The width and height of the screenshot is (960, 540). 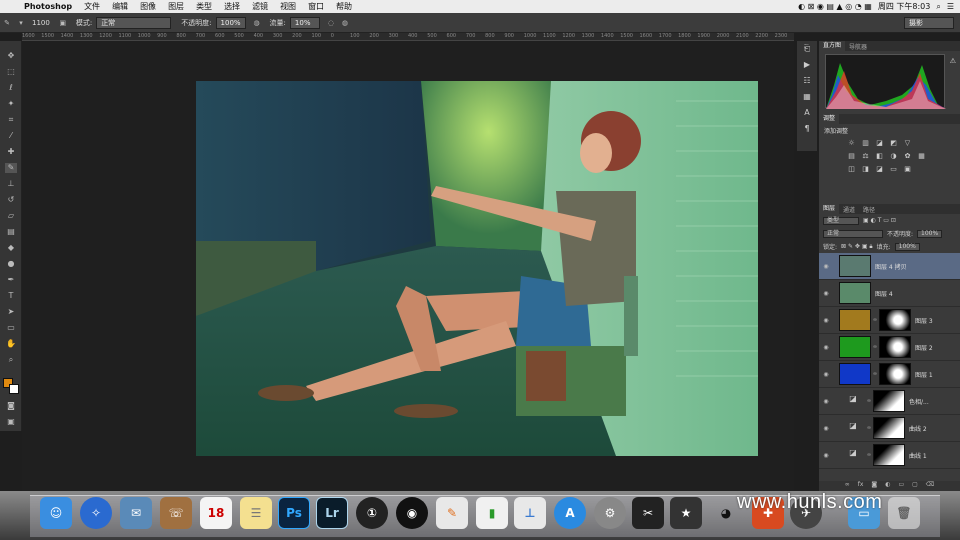 What do you see at coordinates (807, 49) in the screenshot?
I see `history-icon: ⎗` at bounding box center [807, 49].